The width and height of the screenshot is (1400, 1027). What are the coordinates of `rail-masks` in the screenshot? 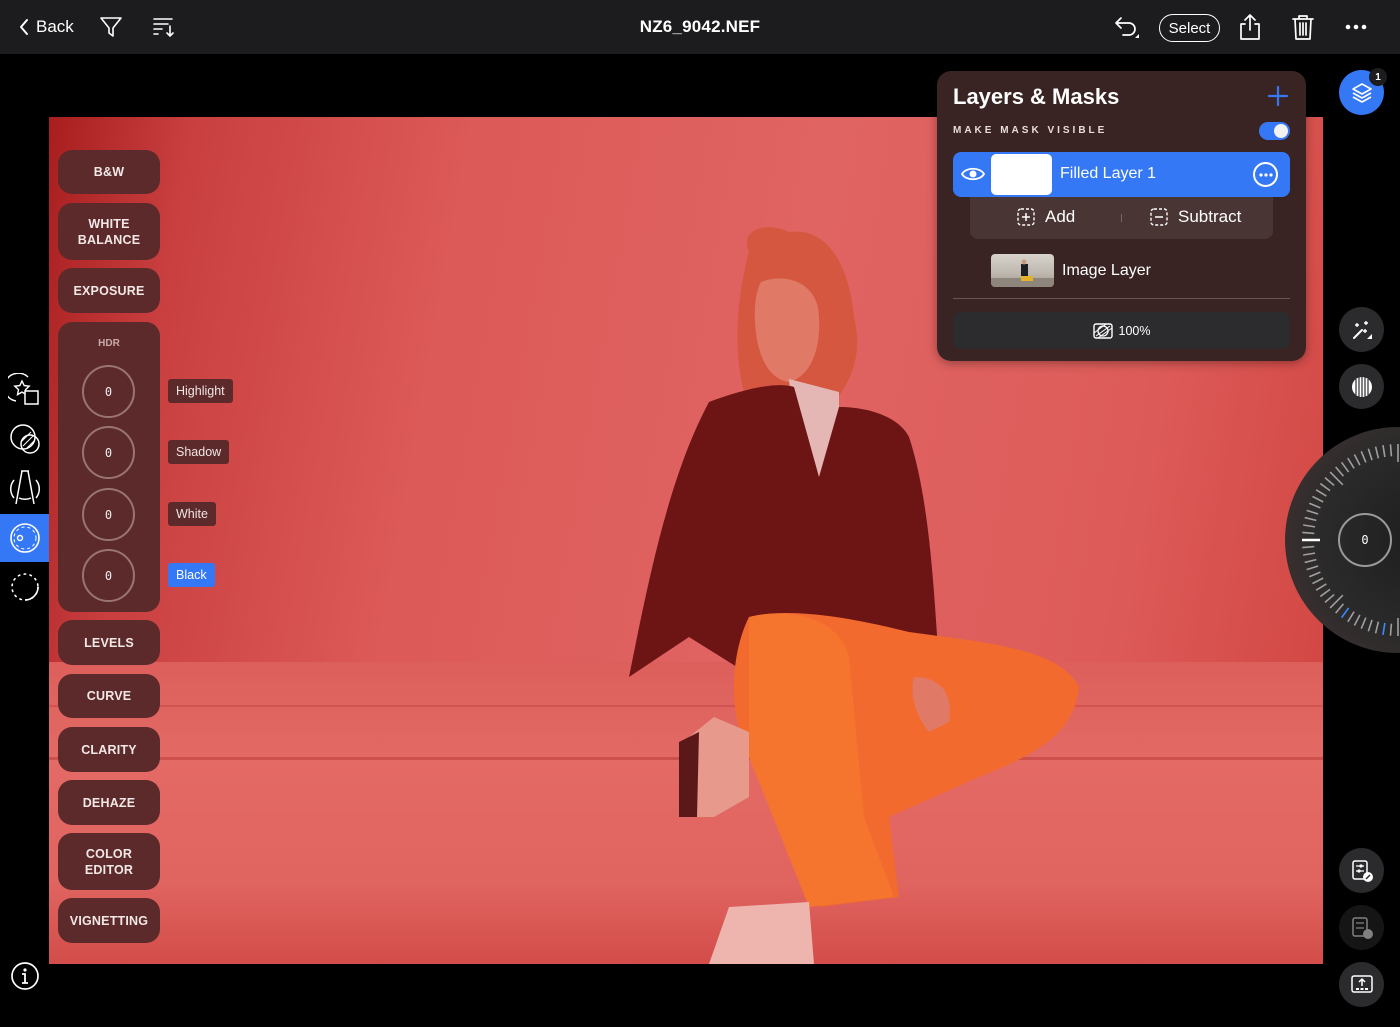 It's located at (25, 439).